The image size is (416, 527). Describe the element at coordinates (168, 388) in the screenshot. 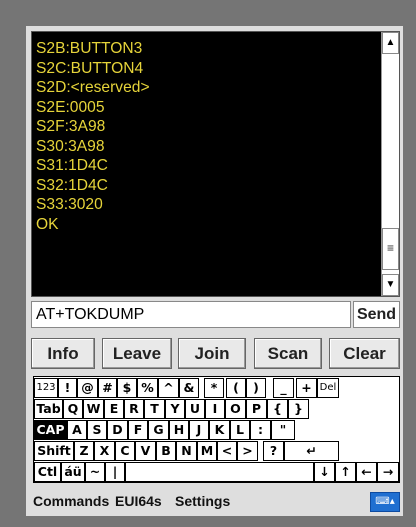

I see `key-caret: ^` at that location.